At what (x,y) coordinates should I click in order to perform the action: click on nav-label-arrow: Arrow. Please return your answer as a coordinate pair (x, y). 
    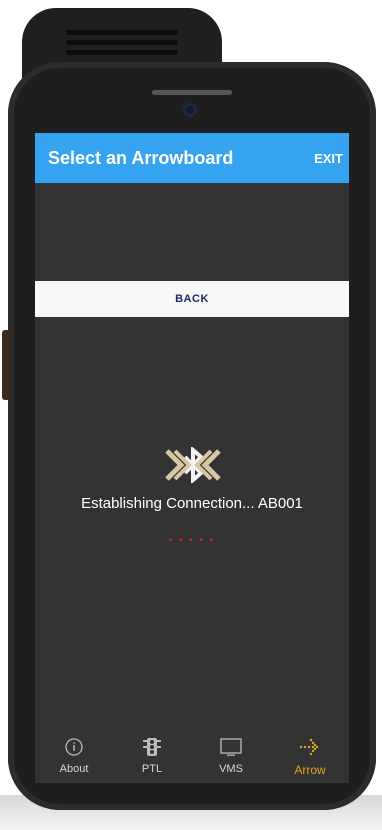
    Looking at the image, I should click on (310, 770).